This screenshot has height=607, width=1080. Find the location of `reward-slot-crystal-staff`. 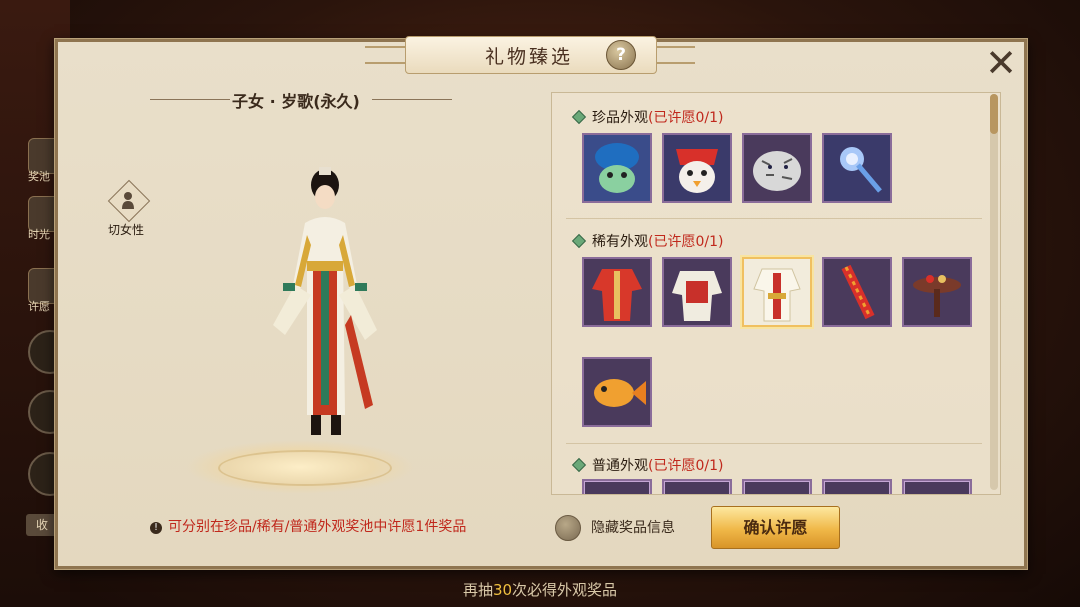

reward-slot-crystal-staff is located at coordinates (857, 168).